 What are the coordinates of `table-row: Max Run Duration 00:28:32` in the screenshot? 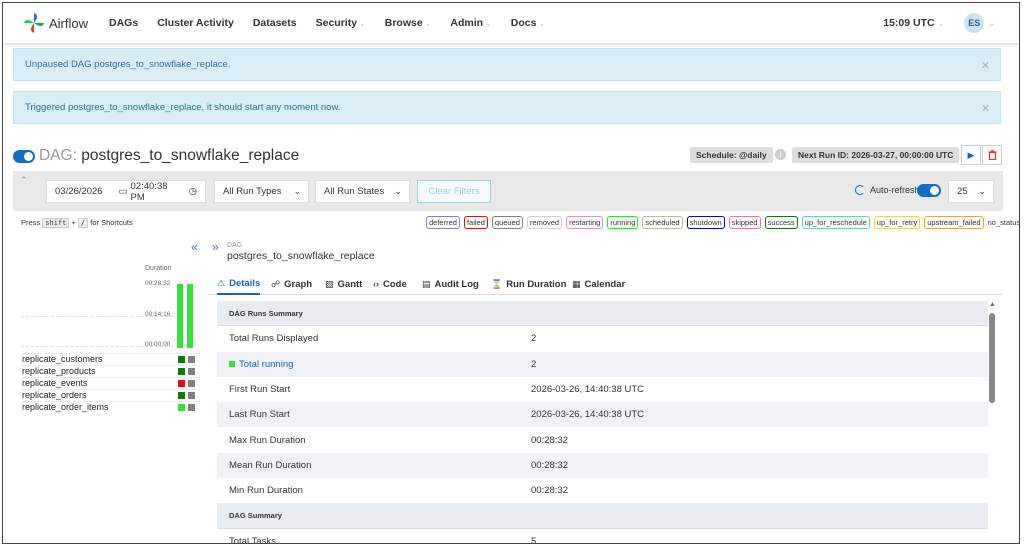 It's located at (602, 439).